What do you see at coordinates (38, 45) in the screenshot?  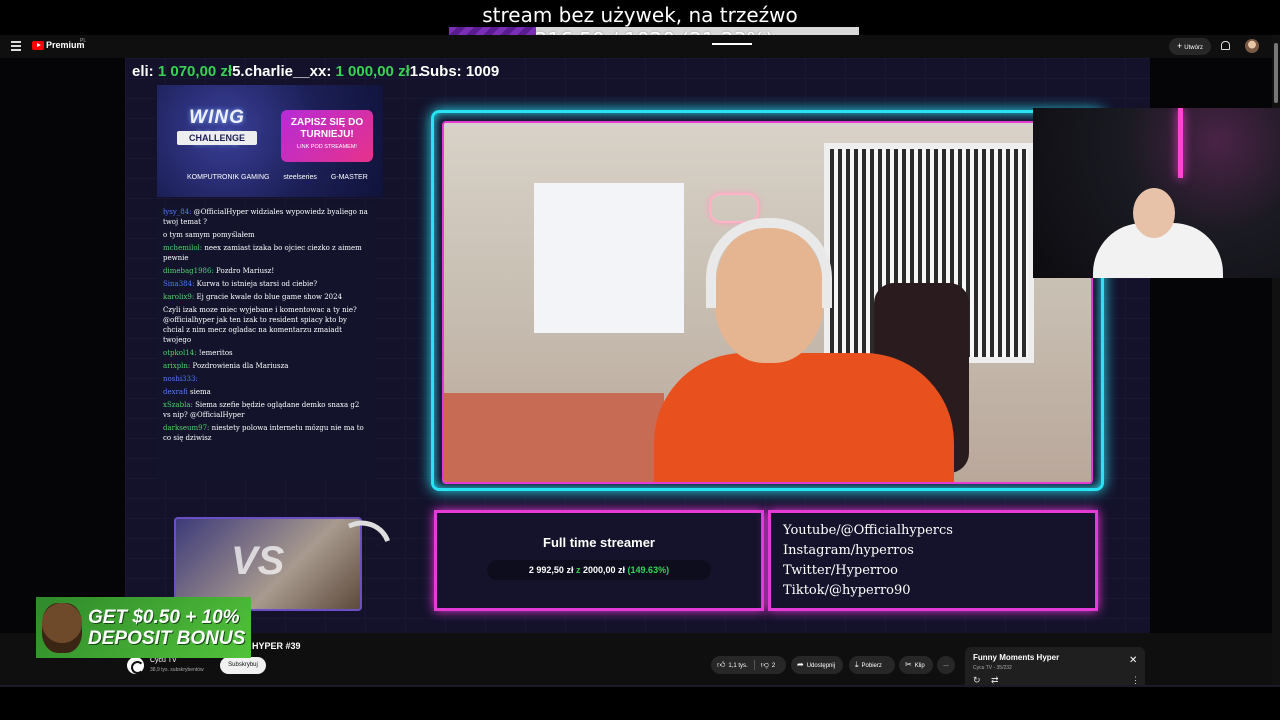 I see `youtube-logo-icon` at bounding box center [38, 45].